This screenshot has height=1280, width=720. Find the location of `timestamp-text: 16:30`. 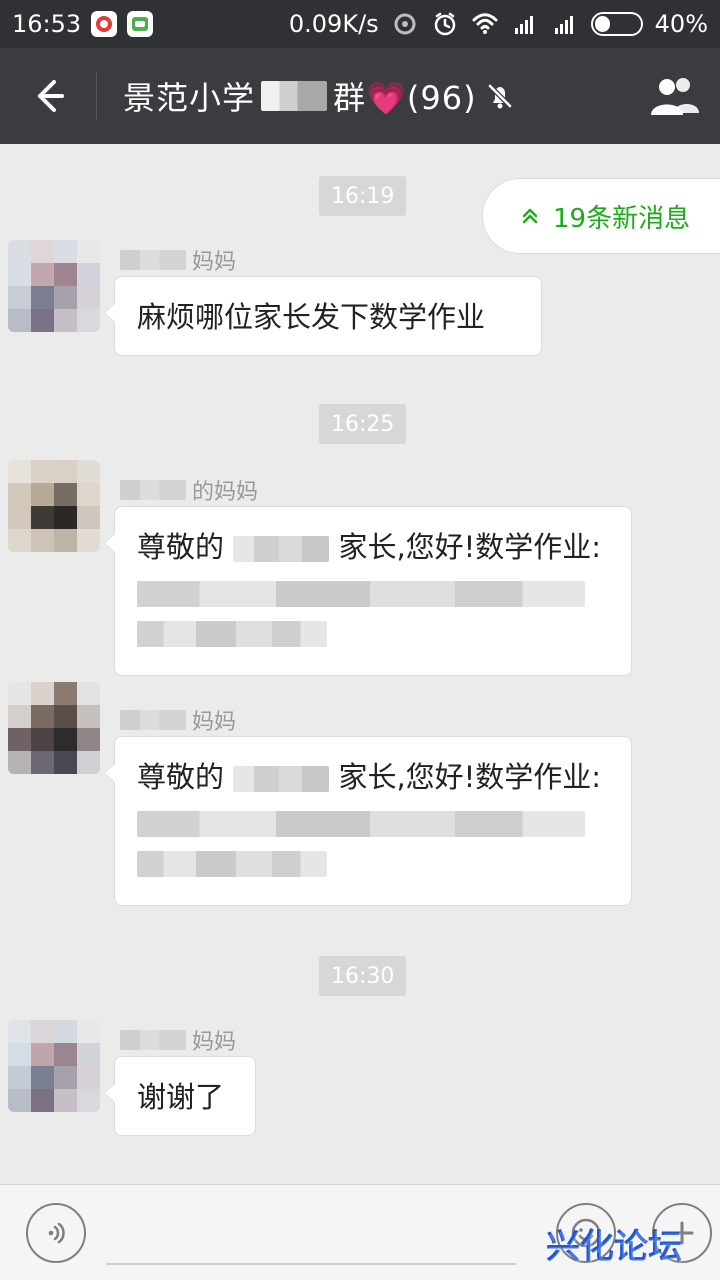

timestamp-text: 16:30 is located at coordinates (363, 976).